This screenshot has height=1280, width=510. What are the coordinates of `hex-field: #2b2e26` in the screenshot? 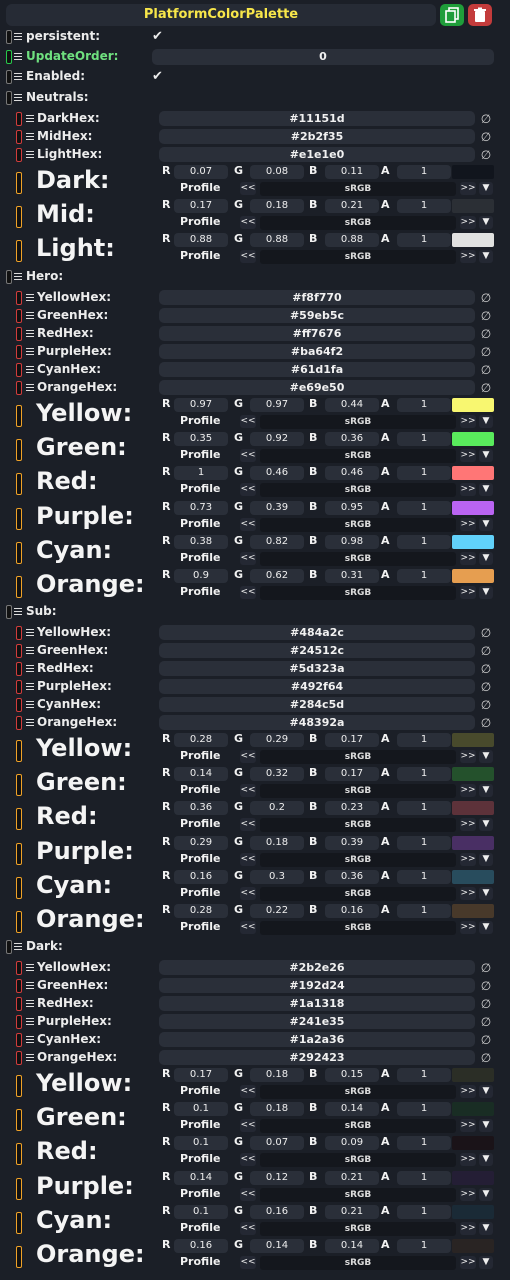 It's located at (317, 967).